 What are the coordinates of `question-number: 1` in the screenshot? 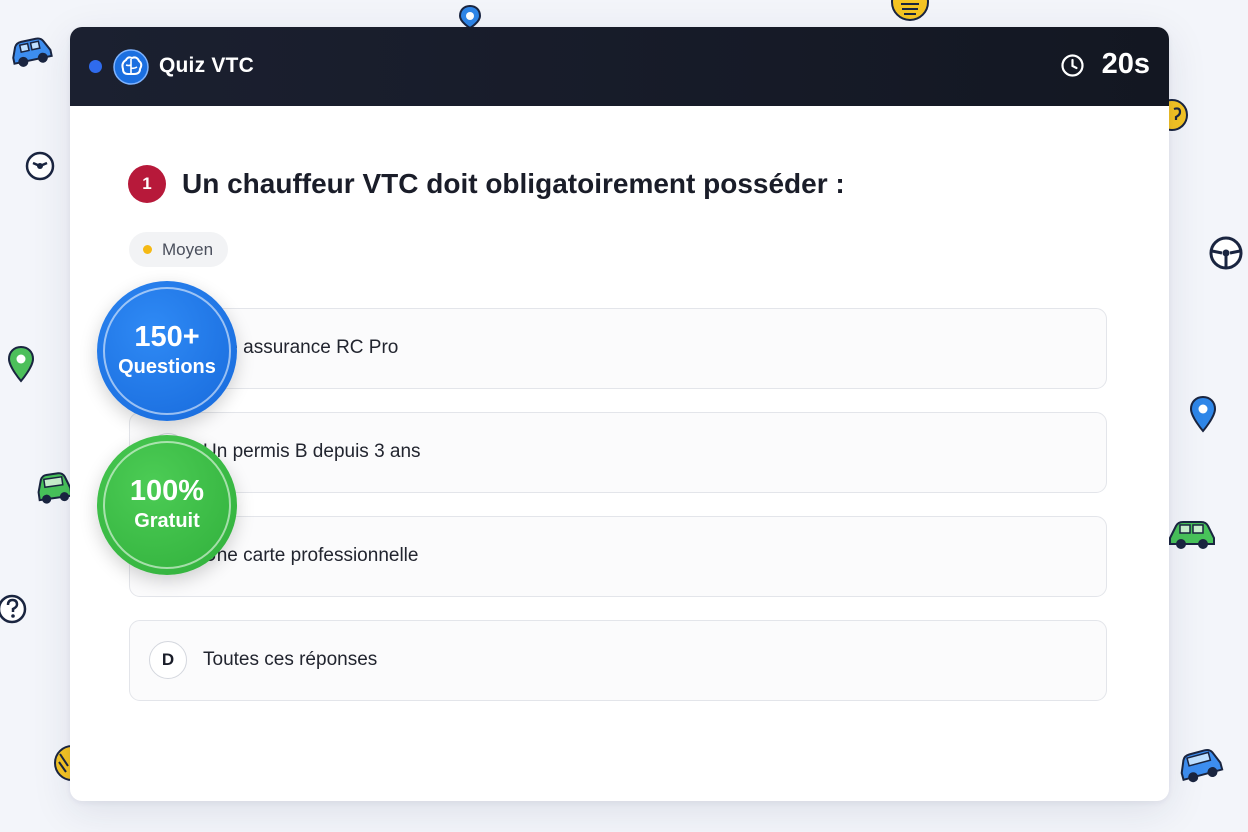 It's located at (147, 184).